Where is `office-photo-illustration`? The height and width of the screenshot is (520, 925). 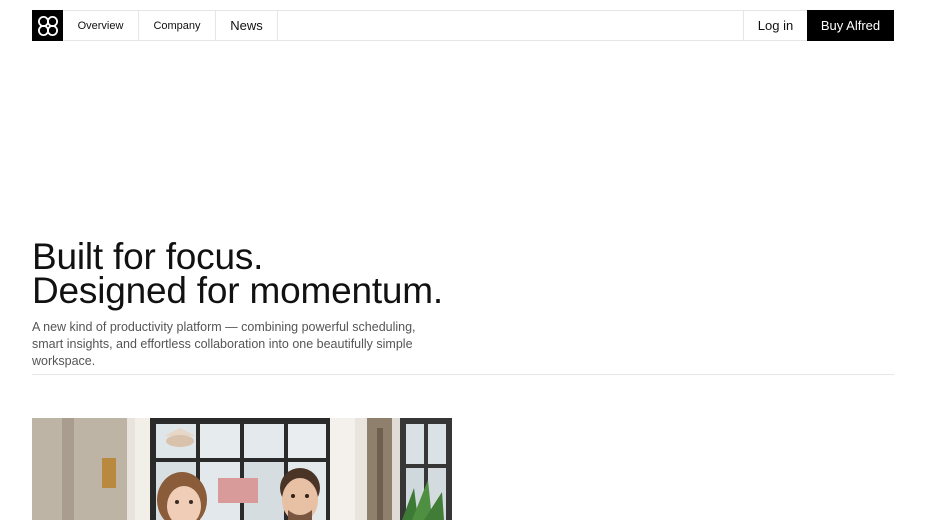
office-photo-illustration is located at coordinates (242, 469).